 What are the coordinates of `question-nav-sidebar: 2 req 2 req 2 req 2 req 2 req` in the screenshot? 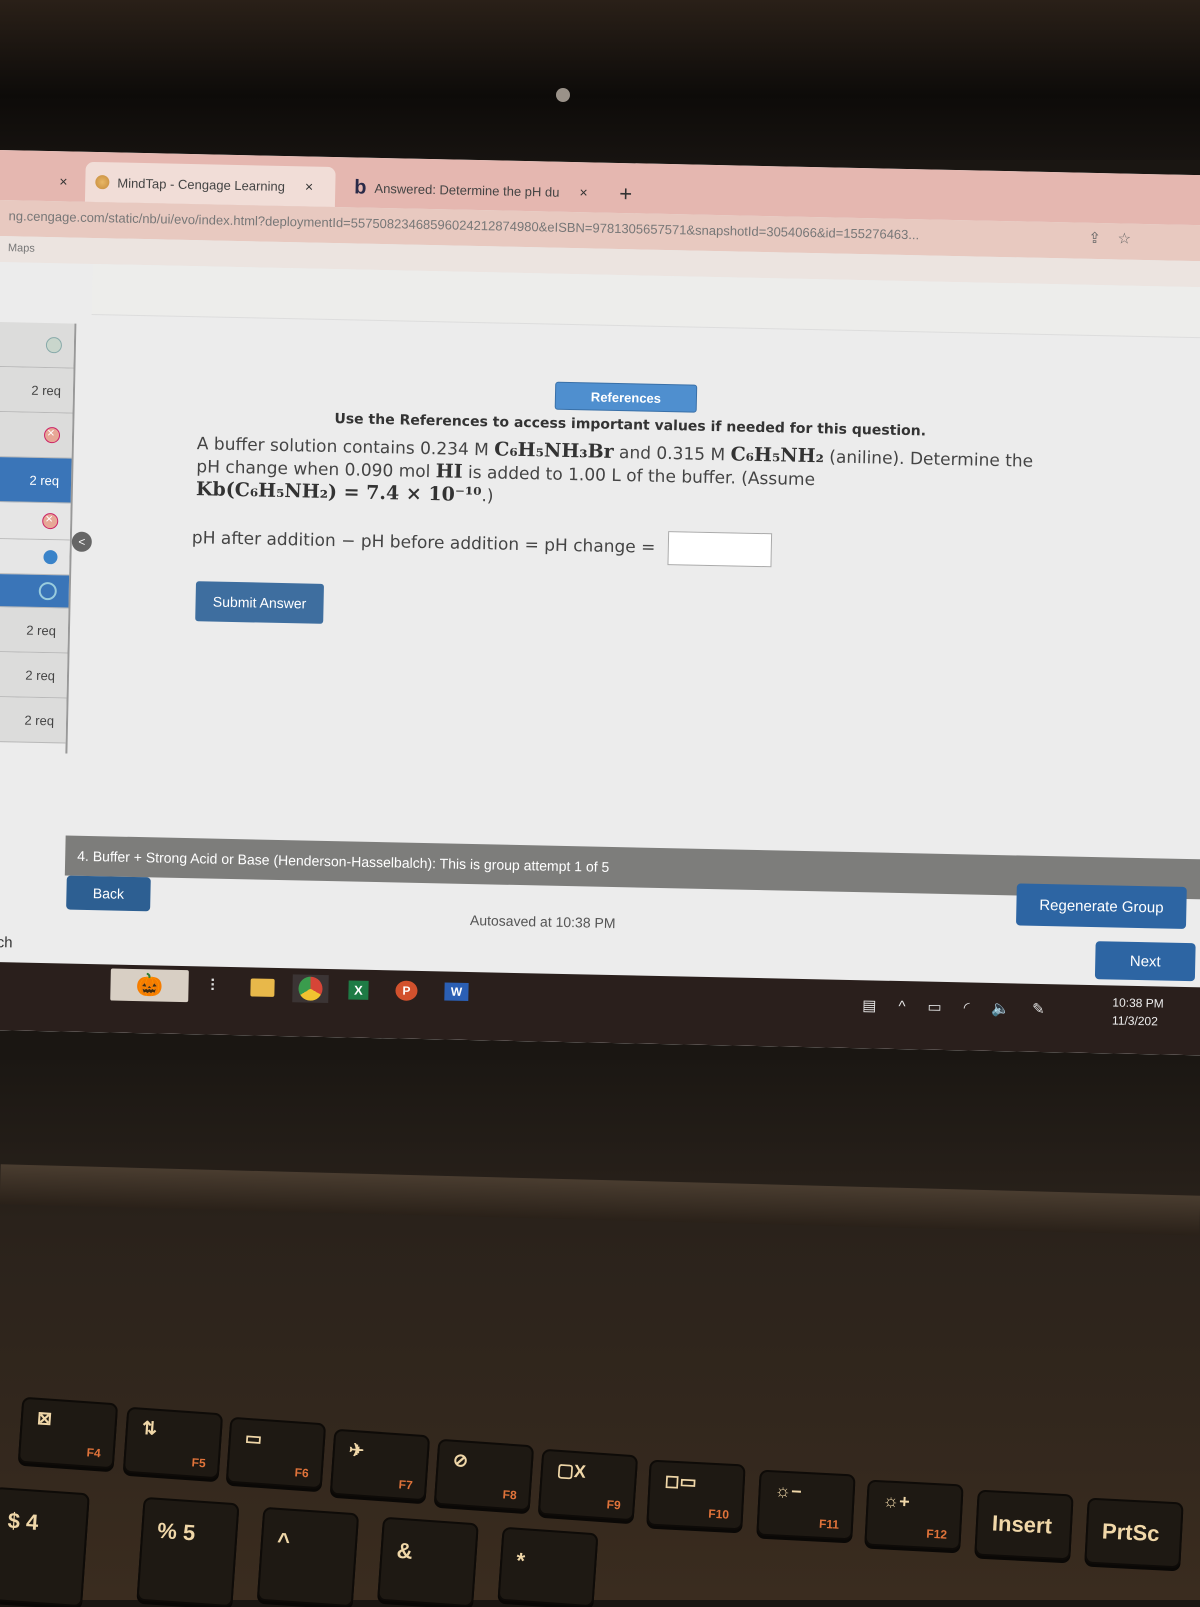 It's located at (38, 537).